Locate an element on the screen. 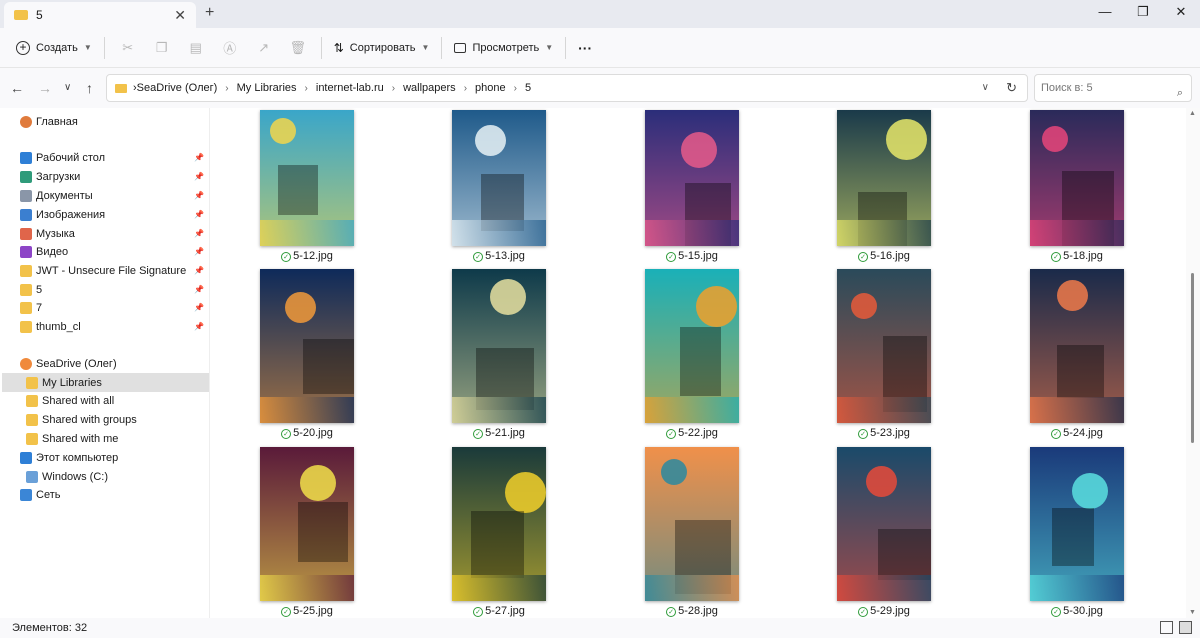 The image size is (1200, 638). sidebar-item-shared-with-groups: Shared with groups is located at coordinates (105, 419).